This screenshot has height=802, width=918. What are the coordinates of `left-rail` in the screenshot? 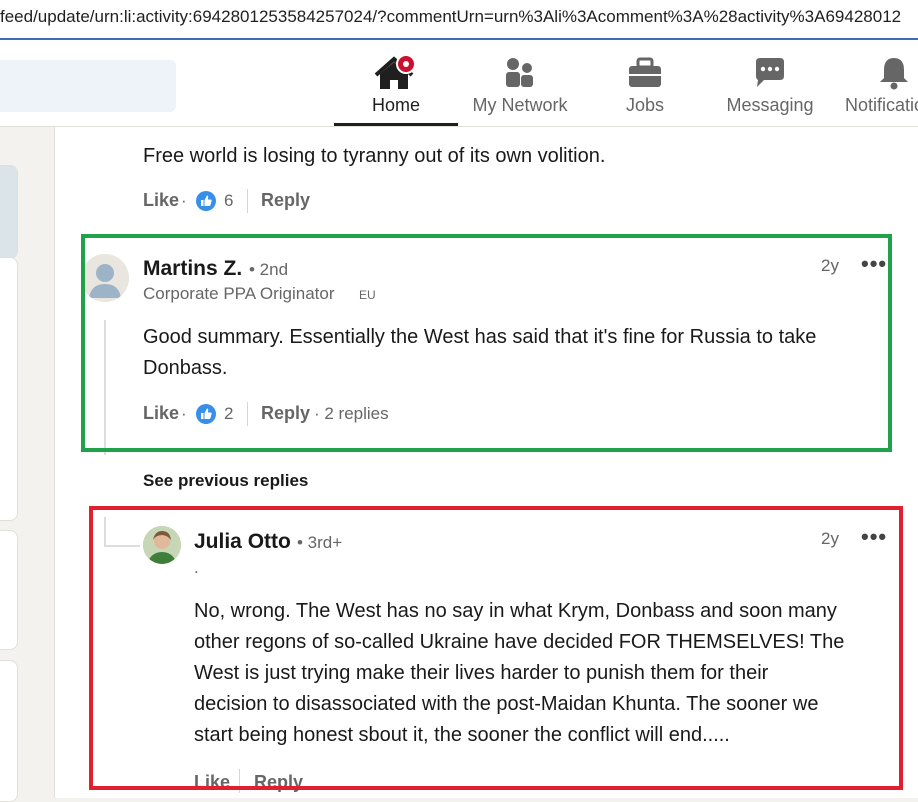 It's located at (27, 464).